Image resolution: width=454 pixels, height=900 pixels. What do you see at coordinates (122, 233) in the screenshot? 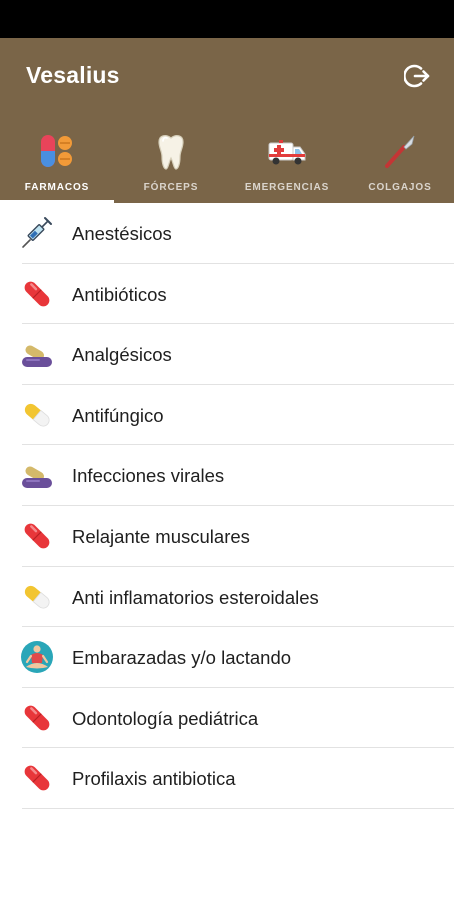
I see `list-item-label: Anestésicos` at bounding box center [122, 233].